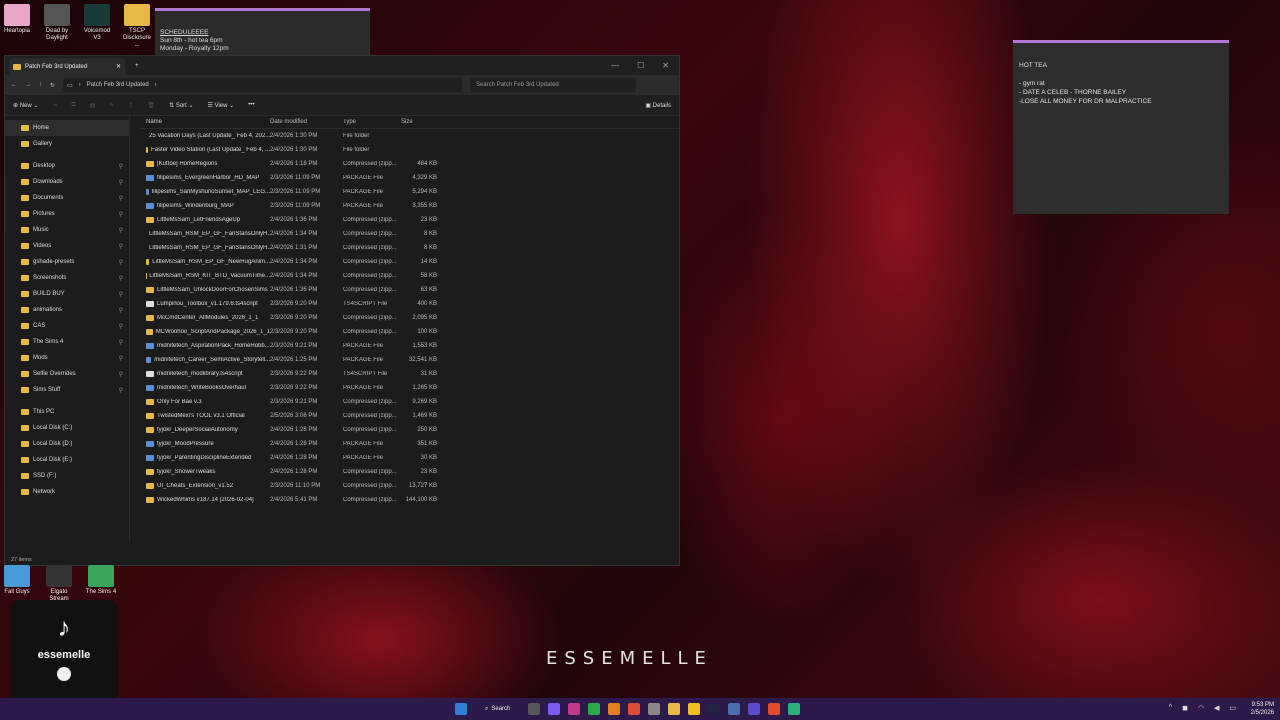 The width and height of the screenshot is (1280, 720). Describe the element at coordinates (67, 262) in the screenshot. I see `nav-item: gshade-presets ⚲` at that location.